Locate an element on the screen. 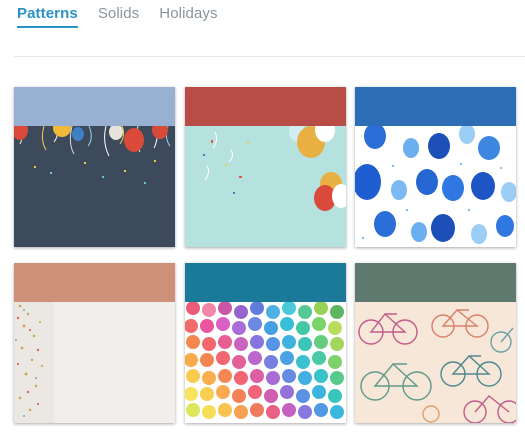 The width and height of the screenshot is (525, 436). pattern-card-watercolor-dots is located at coordinates (265, 343).